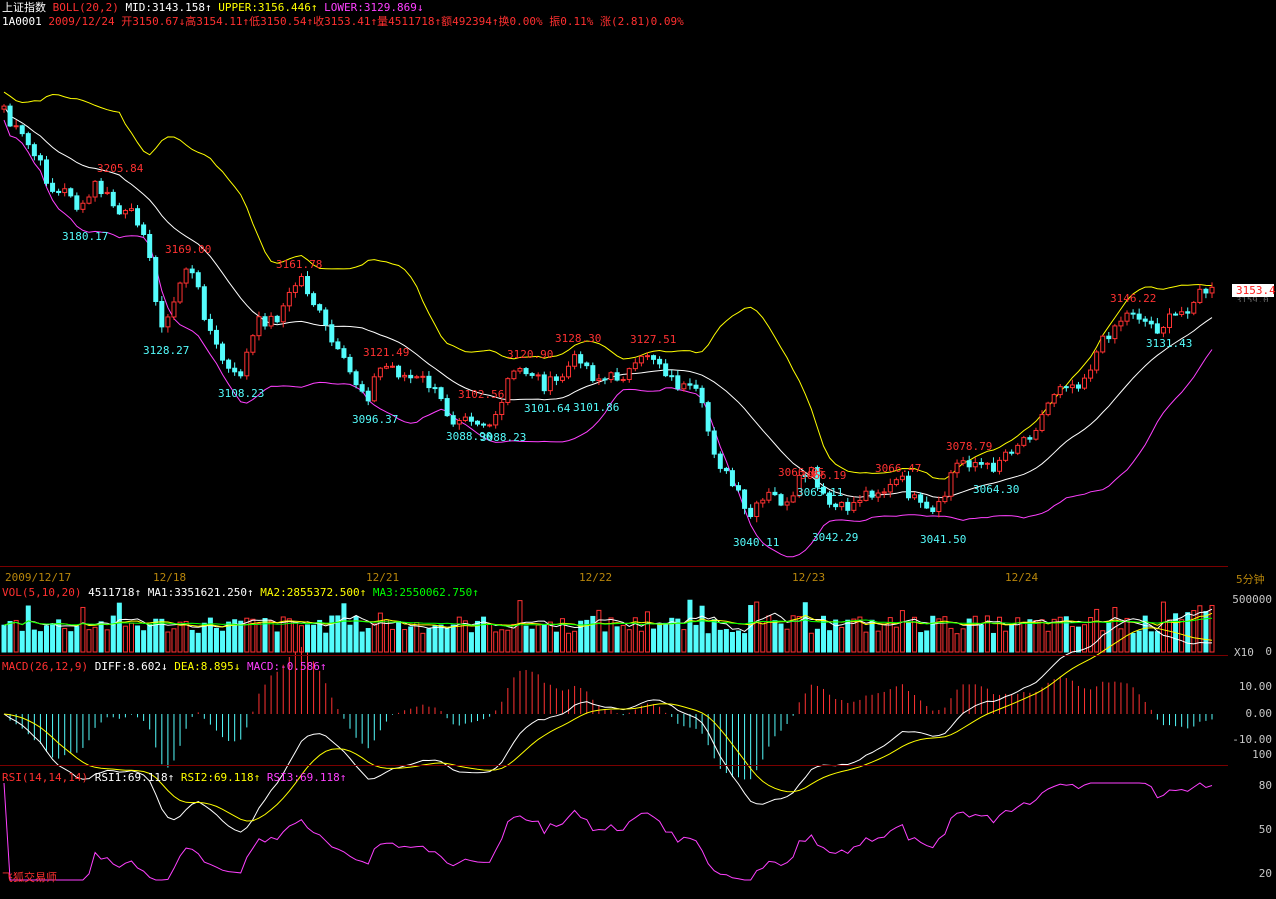  Describe the element at coordinates (1252, 599) in the screenshot. I see `vol-axis-top: 500000` at that location.